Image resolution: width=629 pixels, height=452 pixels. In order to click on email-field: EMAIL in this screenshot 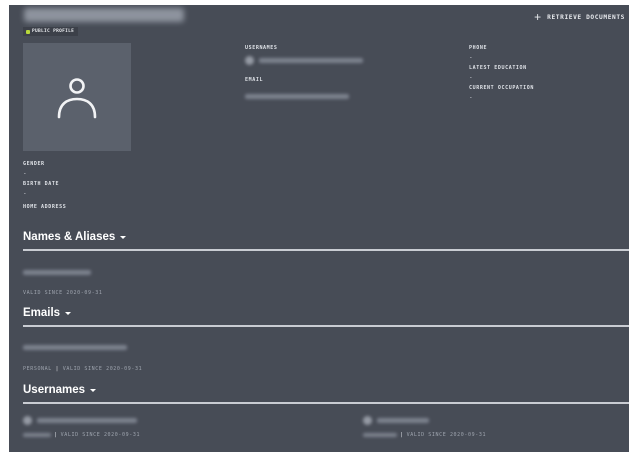, I will do `click(297, 91)`.